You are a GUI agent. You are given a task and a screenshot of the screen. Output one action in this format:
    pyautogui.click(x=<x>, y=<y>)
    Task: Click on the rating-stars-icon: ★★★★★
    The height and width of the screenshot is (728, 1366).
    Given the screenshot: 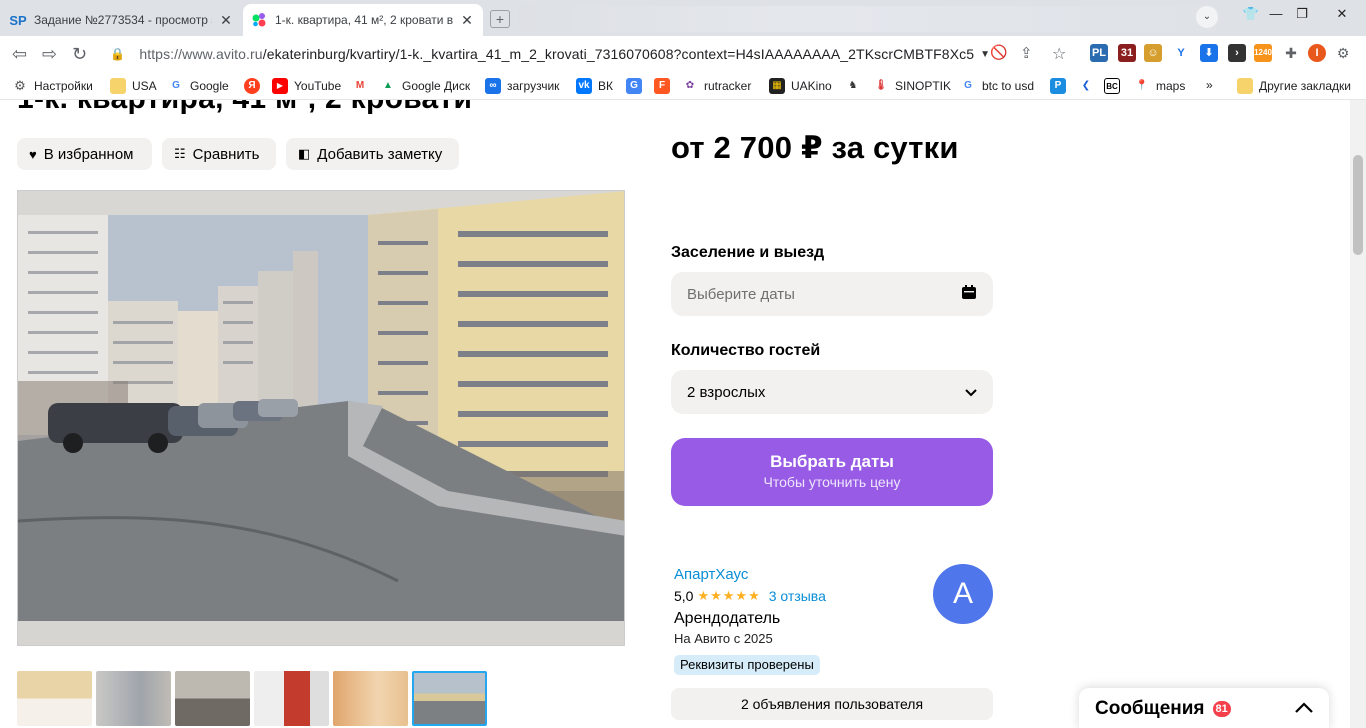 What is the action you would take?
    pyautogui.click(x=729, y=595)
    